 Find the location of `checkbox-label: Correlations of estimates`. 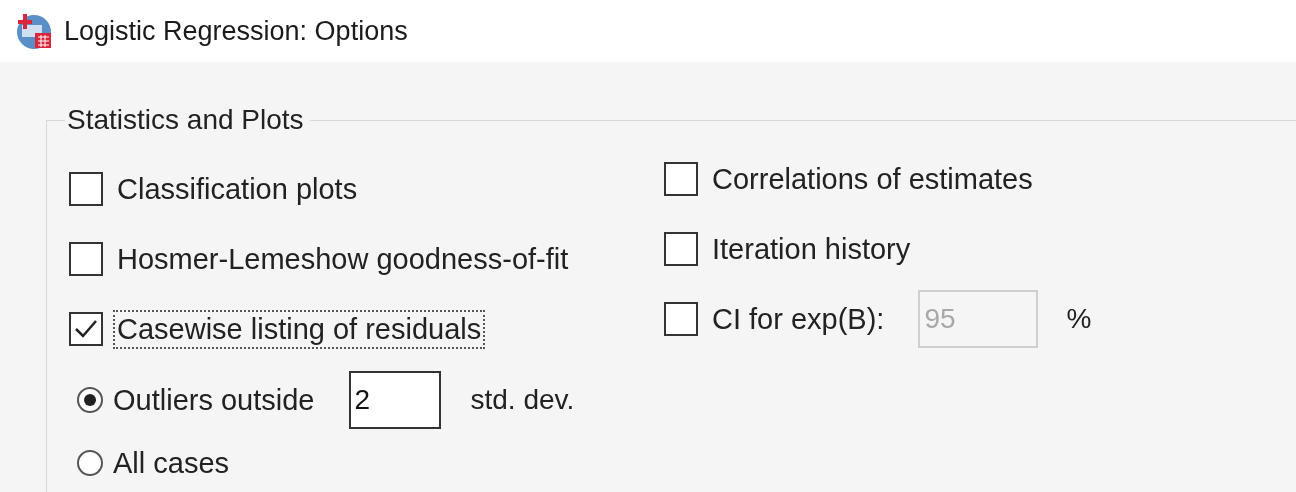

checkbox-label: Correlations of estimates is located at coordinates (872, 179).